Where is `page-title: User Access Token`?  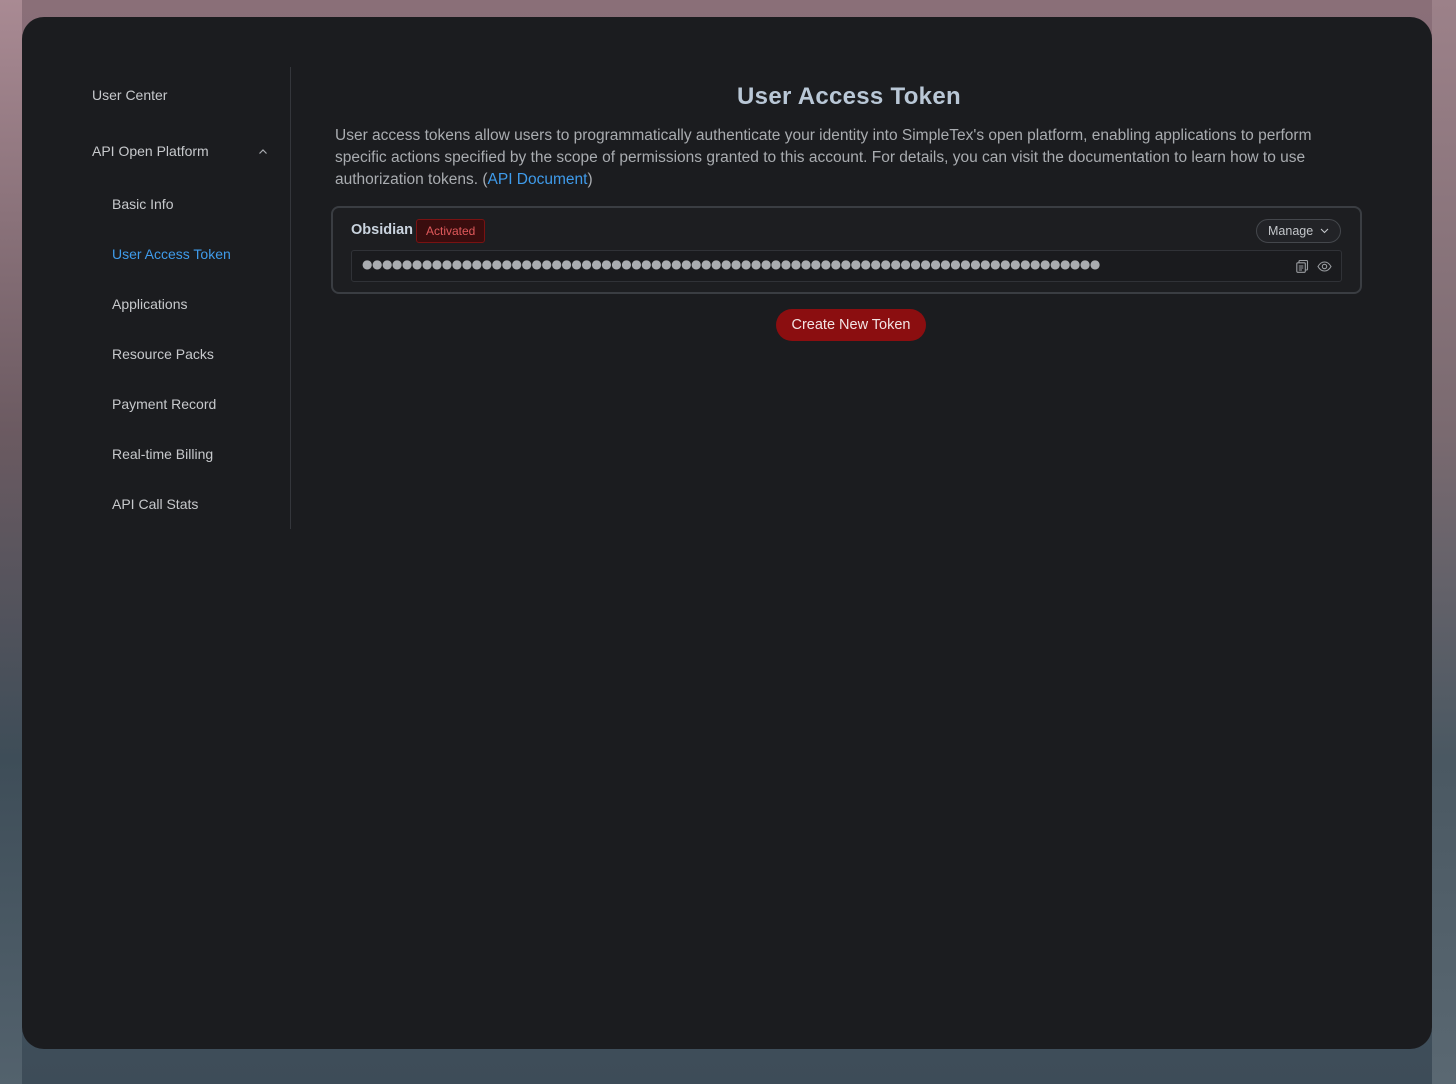
page-title: User Access Token is located at coordinates (849, 96).